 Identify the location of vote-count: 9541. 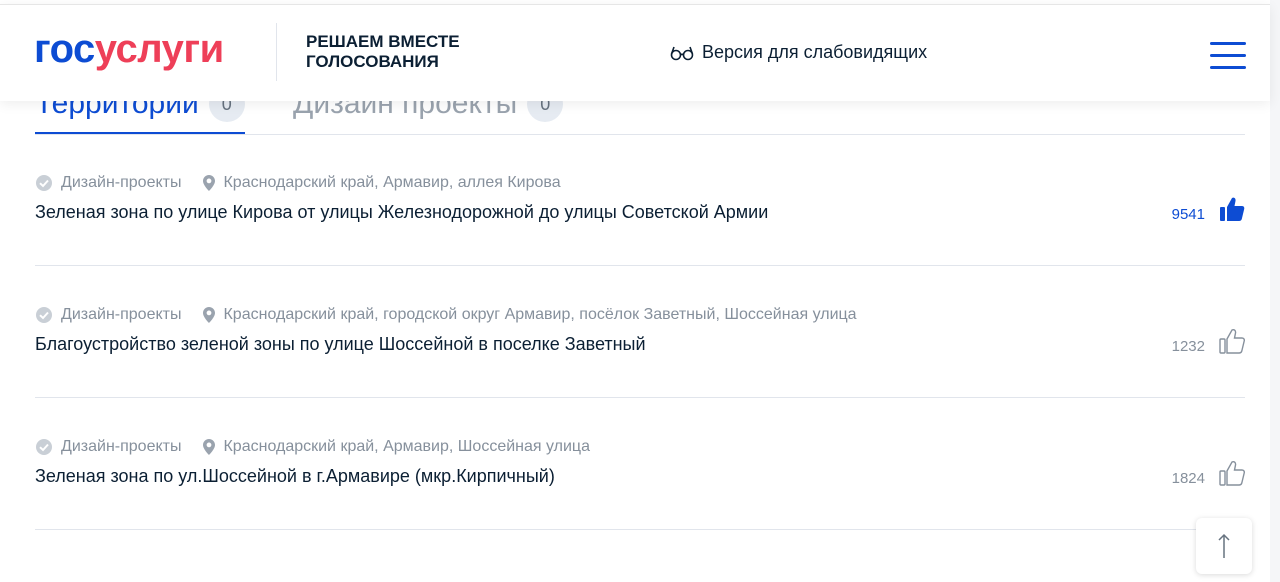
(1188, 214).